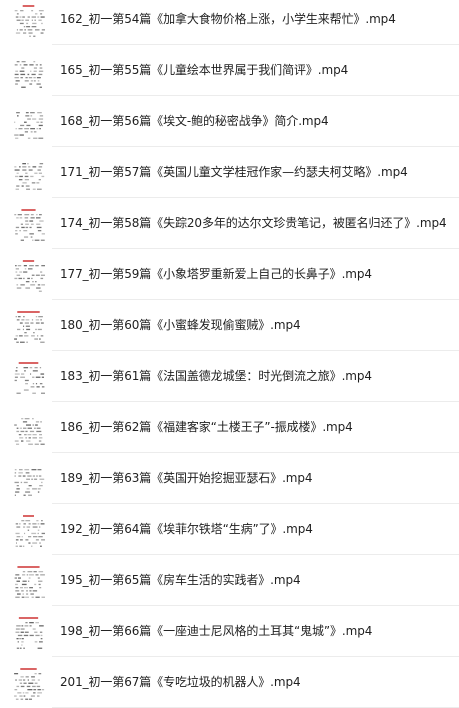  I want to click on file-name: 192_初一第64篇《埃菲尔铁塔“生病”了》.mp4, so click(186, 529).